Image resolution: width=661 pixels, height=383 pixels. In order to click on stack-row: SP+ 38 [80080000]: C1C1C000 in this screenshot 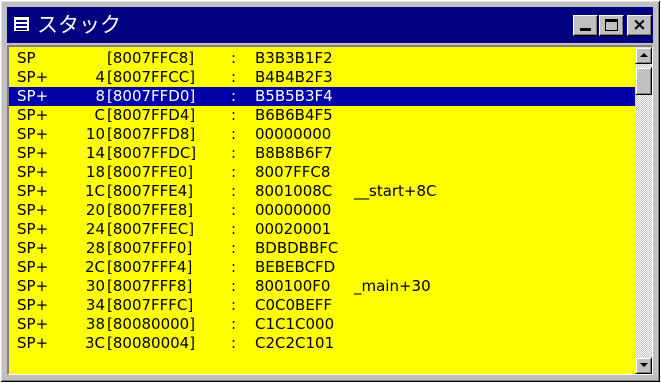, I will do `click(322, 324)`.